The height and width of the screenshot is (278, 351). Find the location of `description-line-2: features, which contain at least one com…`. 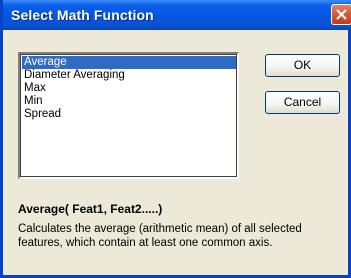

description-line-2: features, which contain at least one com… is located at coordinates (145, 243).